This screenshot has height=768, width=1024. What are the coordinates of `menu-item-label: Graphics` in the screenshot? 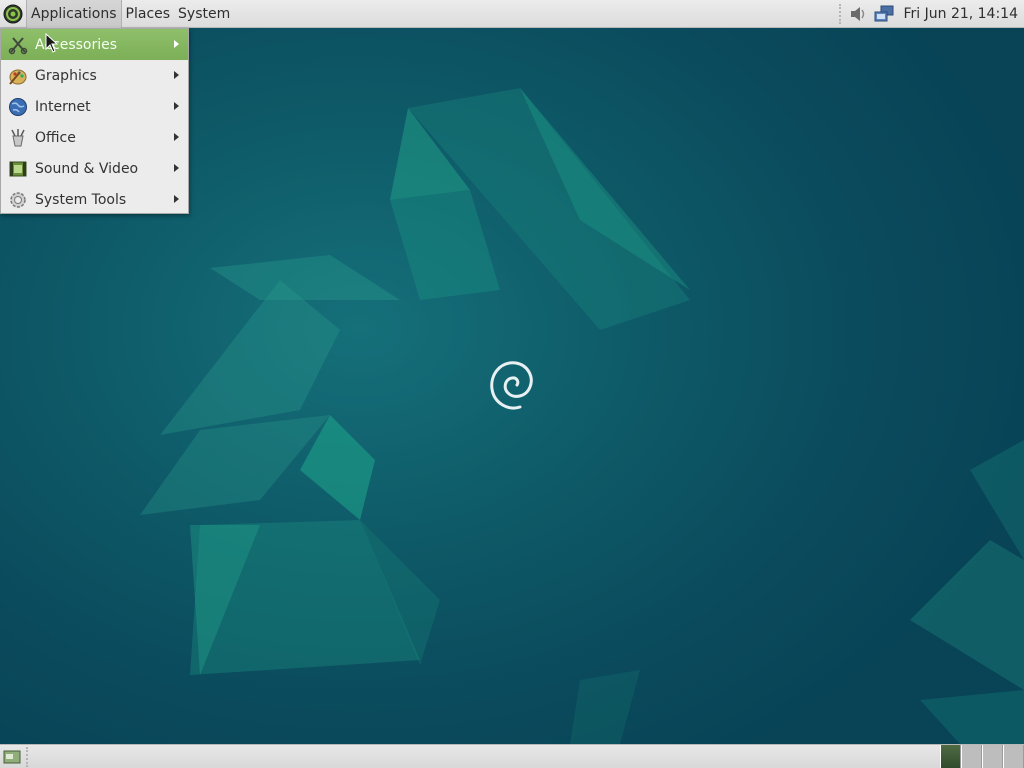 It's located at (66, 75).